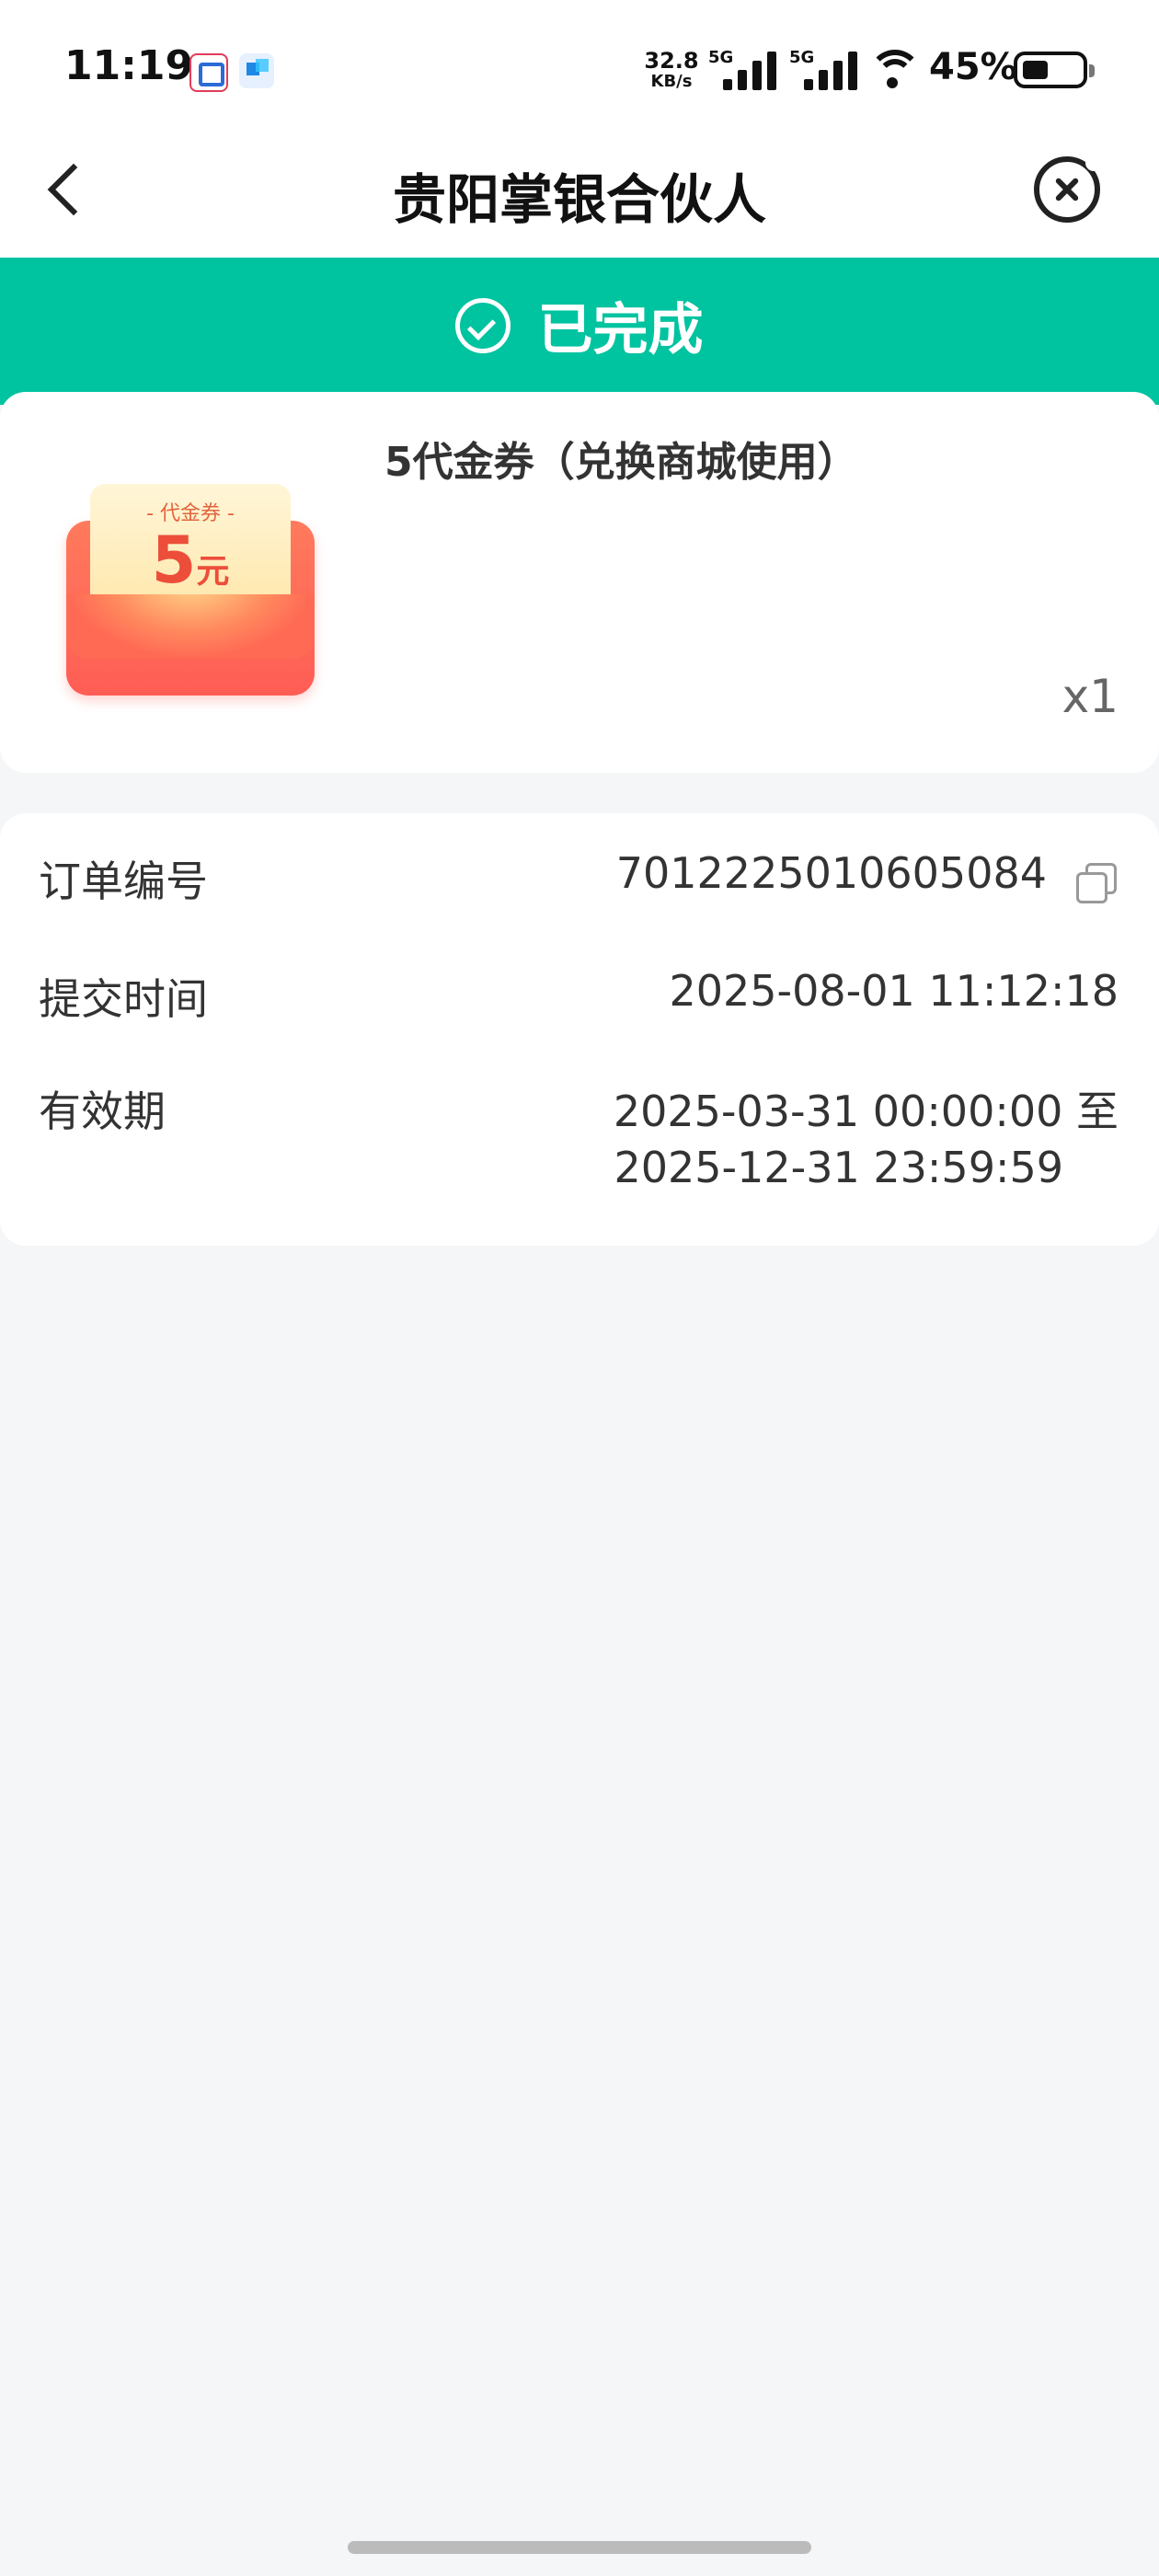 Image resolution: width=1159 pixels, height=2576 pixels. I want to click on sim1-label: 5G, so click(721, 57).